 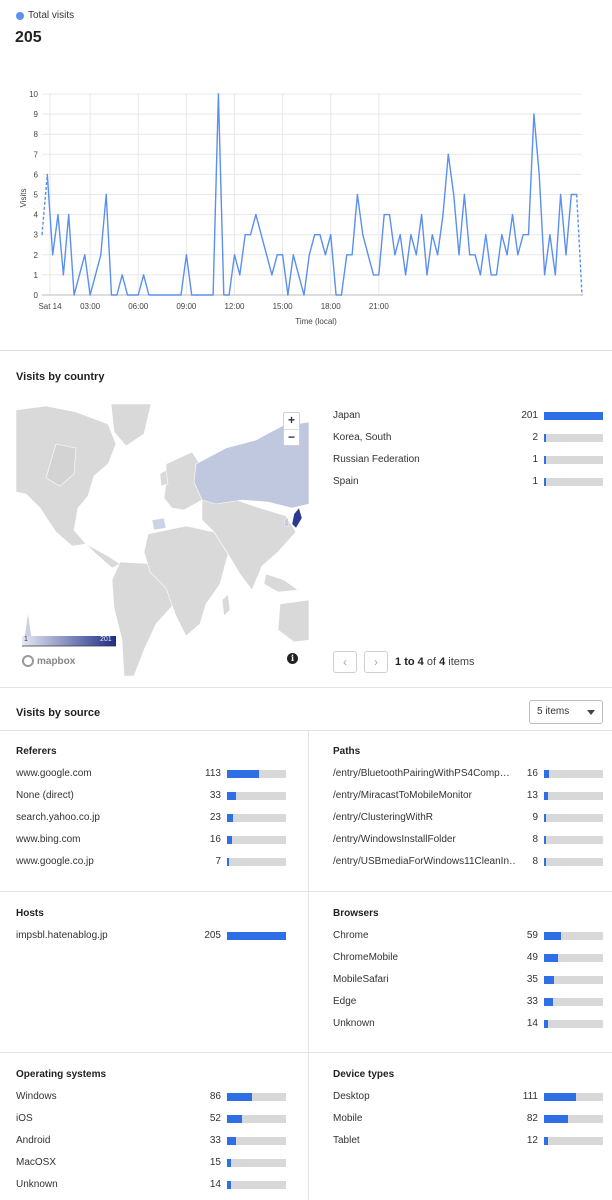 I want to click on items-per-page-select: 5 items, so click(x=566, y=712).